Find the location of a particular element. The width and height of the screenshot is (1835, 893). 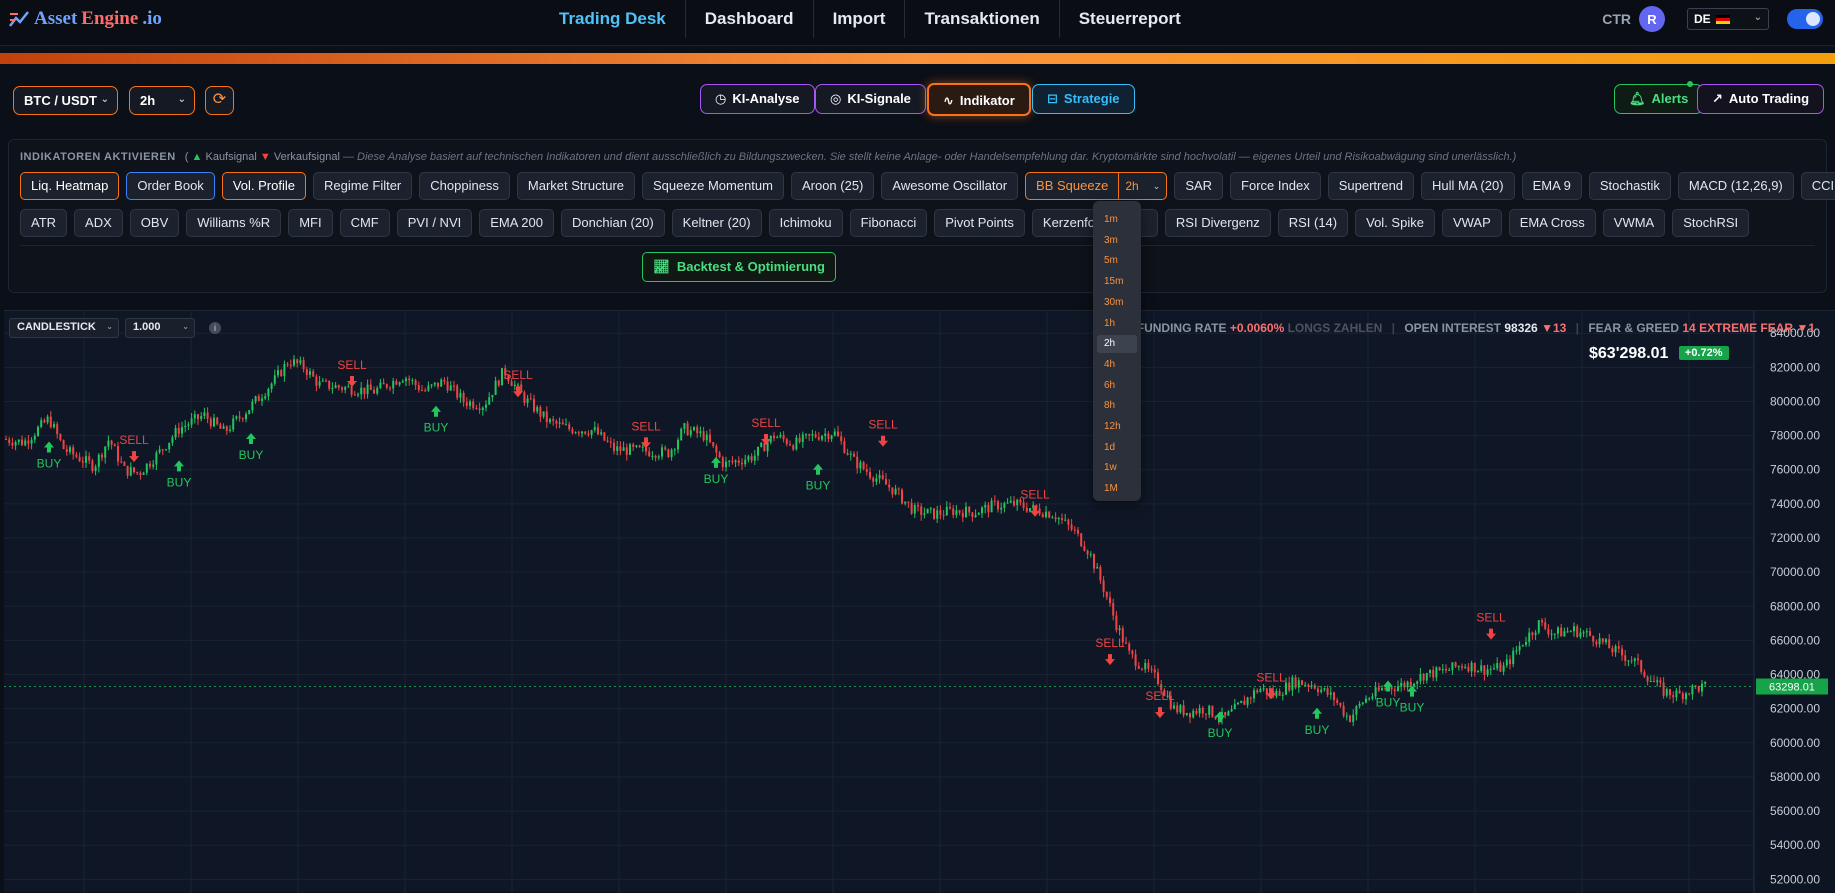

chip-order-book: Order Book is located at coordinates (170, 186).